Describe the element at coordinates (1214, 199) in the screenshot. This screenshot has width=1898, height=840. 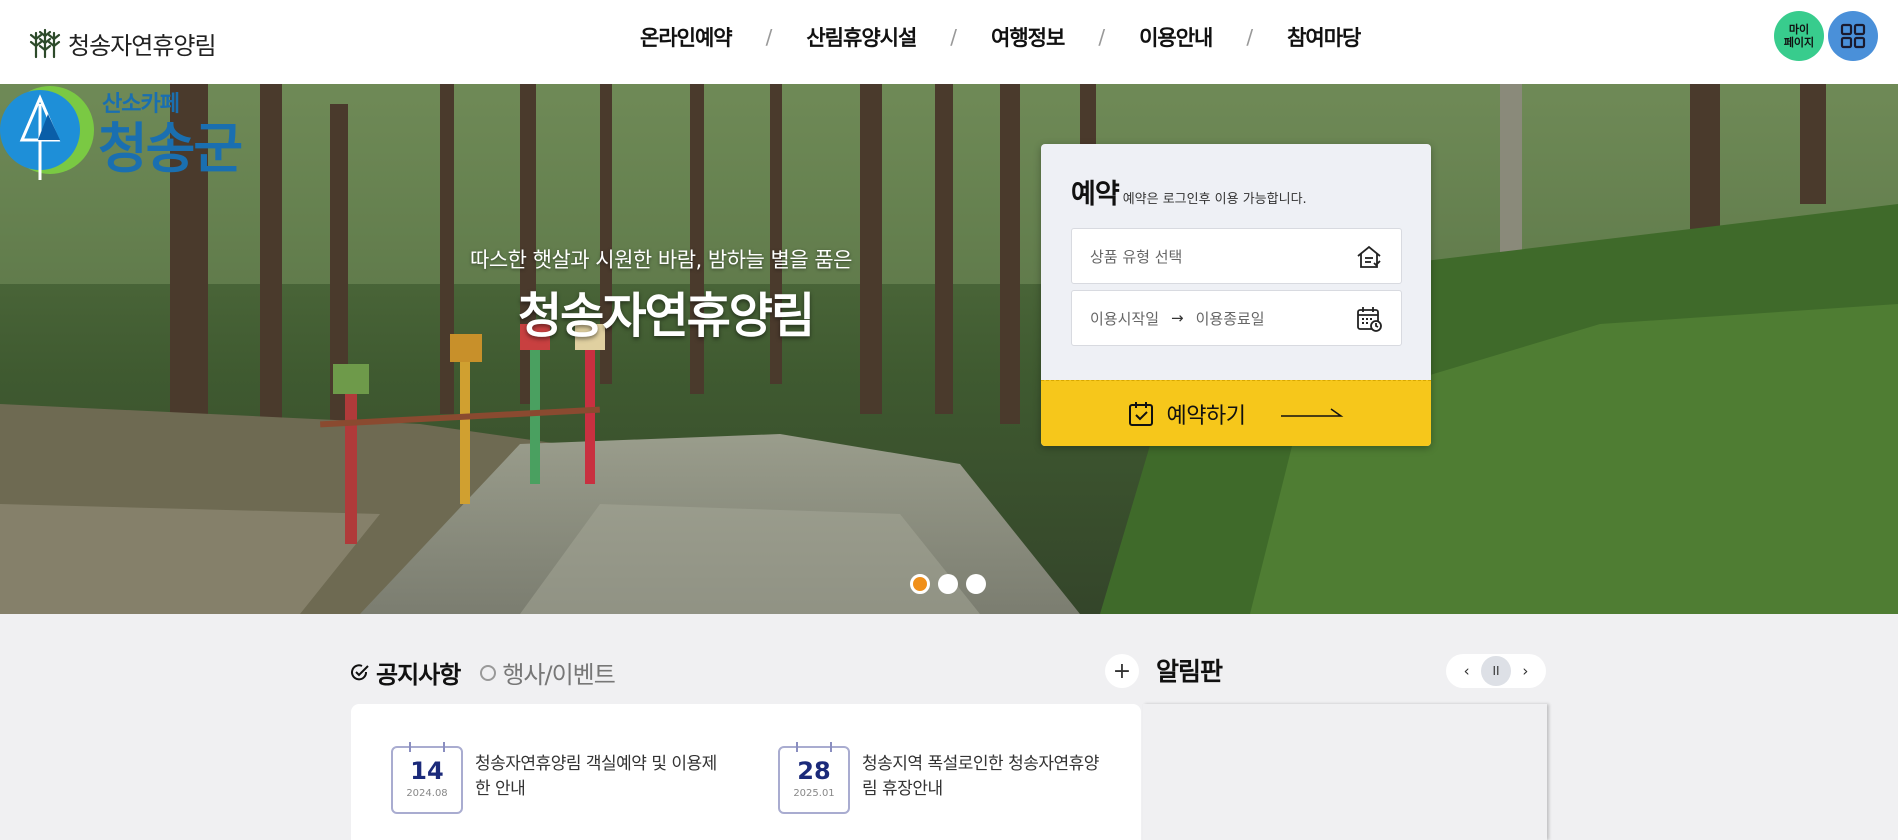
I see `reservation-login-note: 예약은 로그인후 이용 가능합니다.` at that location.